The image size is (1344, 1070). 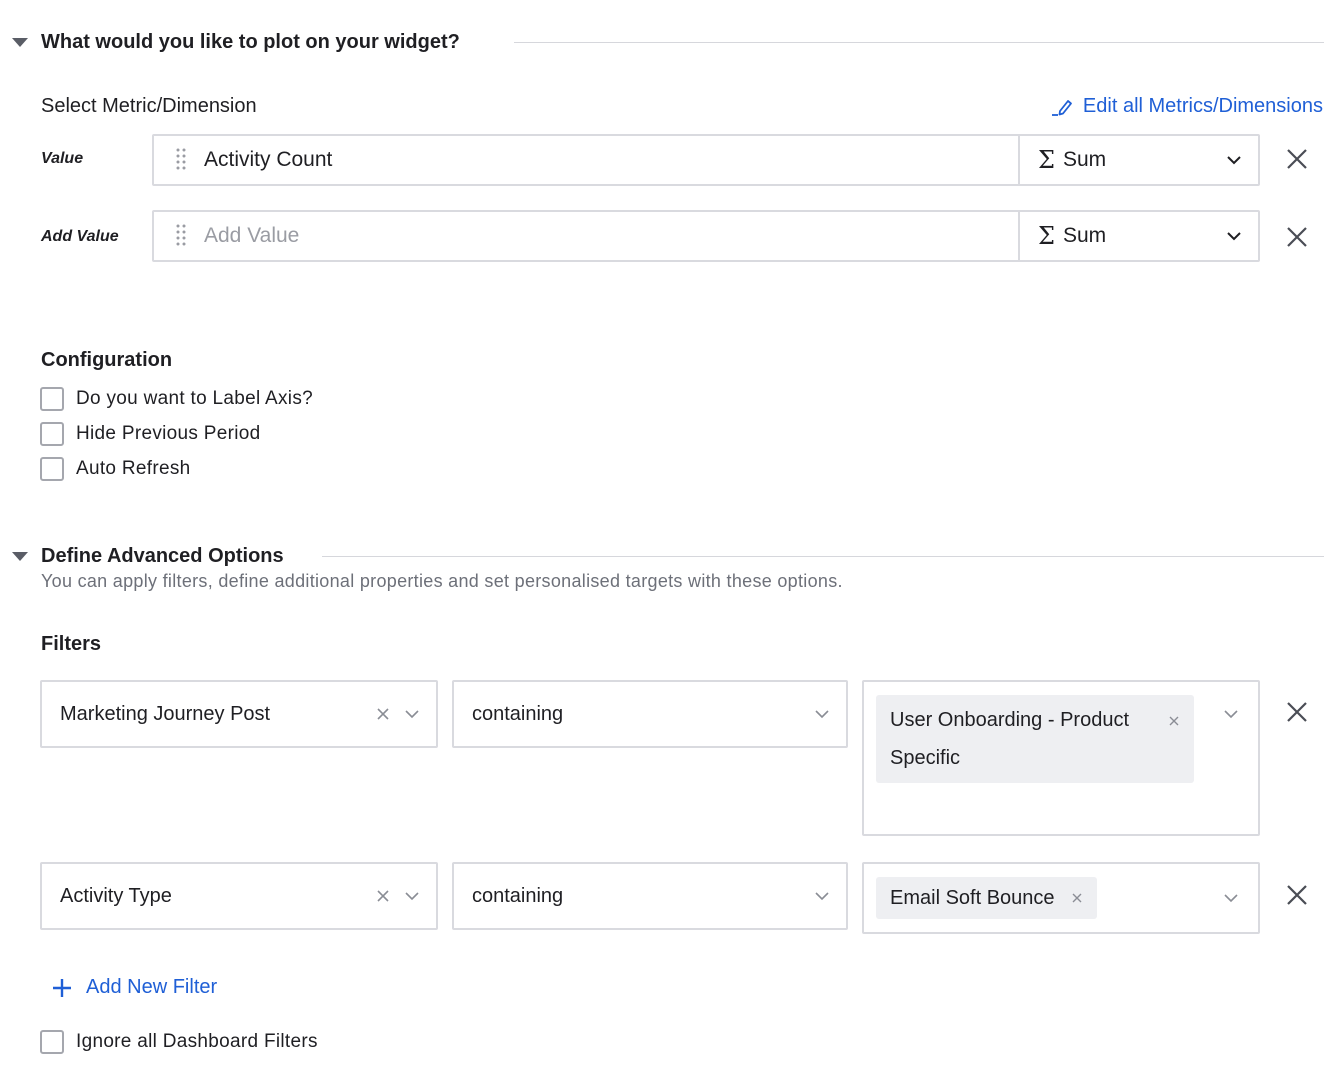 What do you see at coordinates (52, 1042) in the screenshot?
I see `ignore-dashboard-filters-checkbox` at bounding box center [52, 1042].